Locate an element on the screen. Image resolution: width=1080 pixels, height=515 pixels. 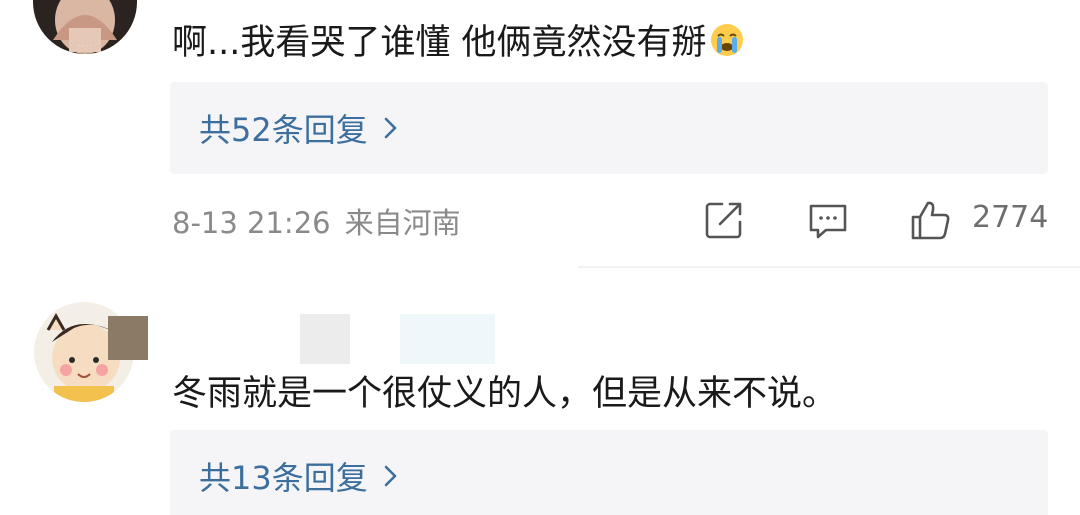
like-count: 2774 is located at coordinates (1010, 217).